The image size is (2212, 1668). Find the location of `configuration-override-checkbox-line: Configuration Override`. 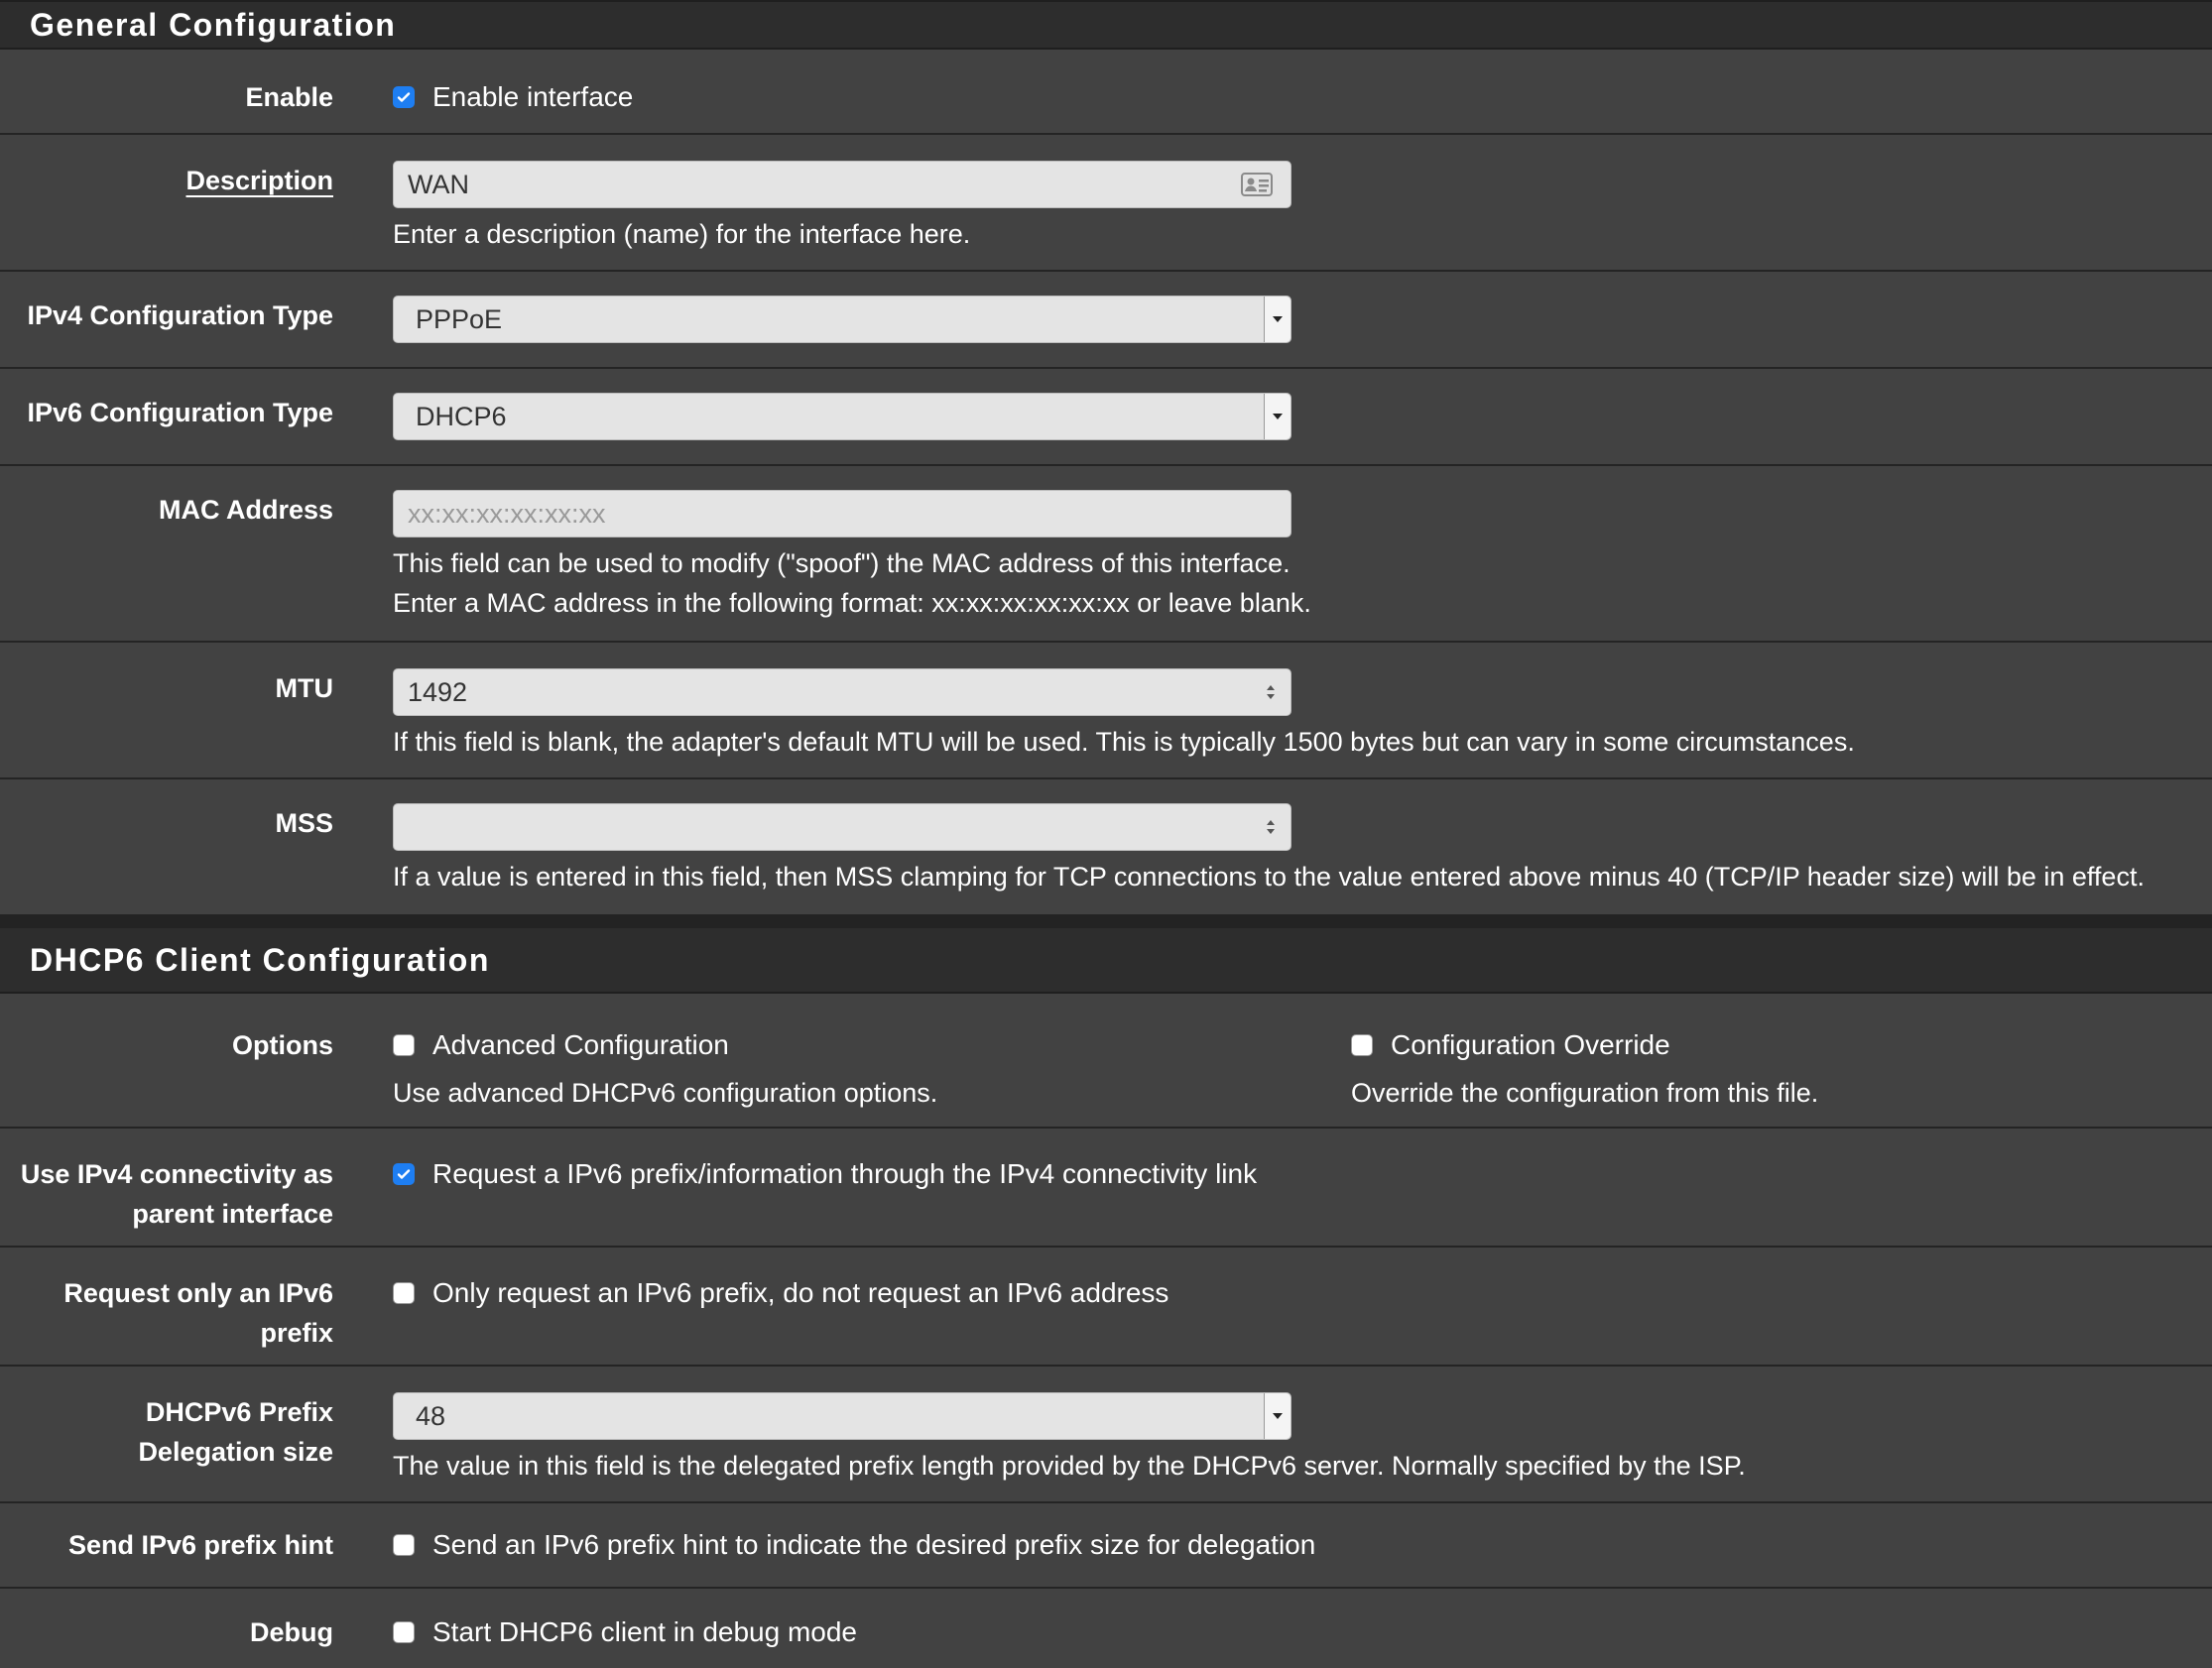

configuration-override-checkbox-line: Configuration Override is located at coordinates (1585, 1045).